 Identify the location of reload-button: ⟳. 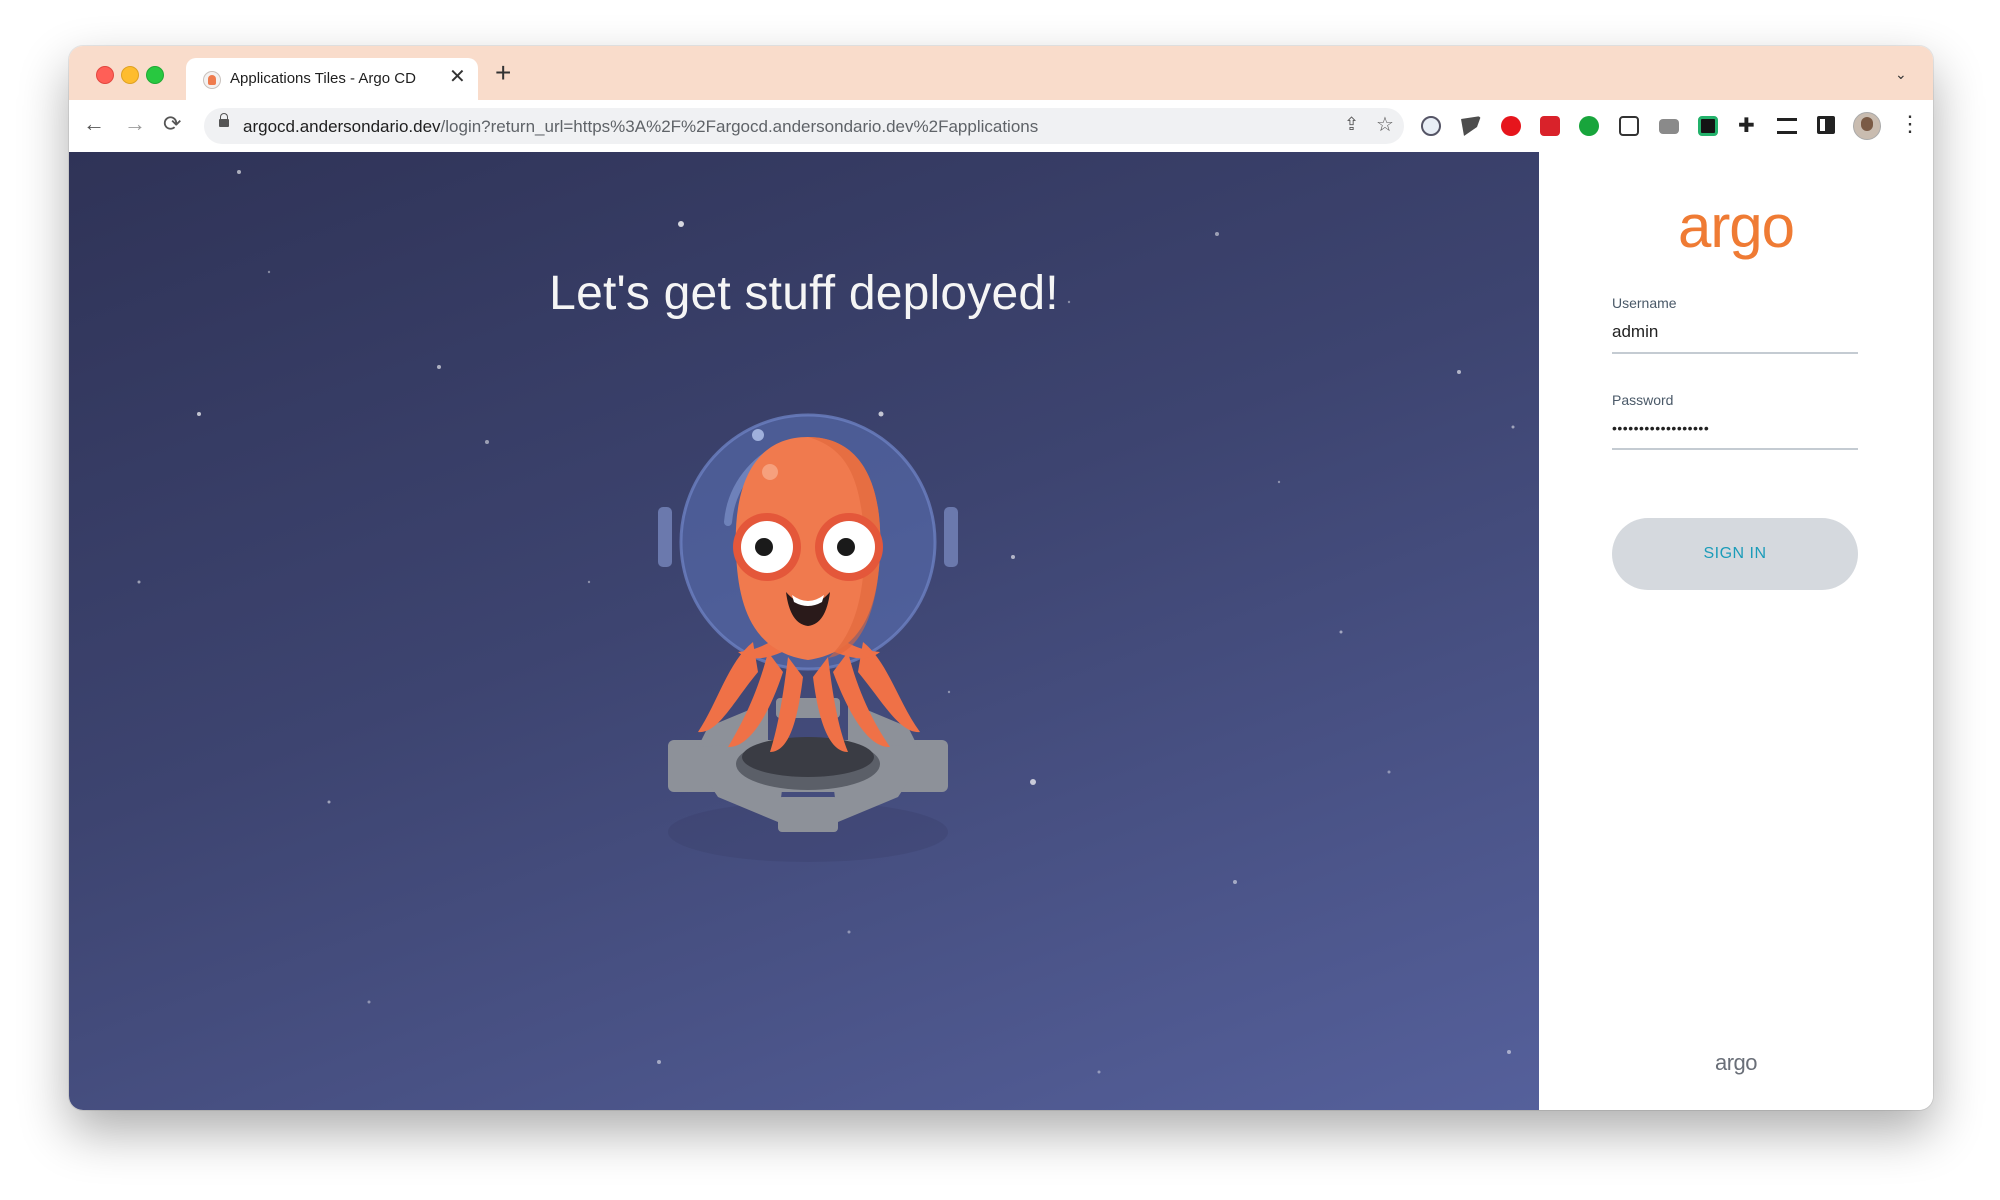
(172, 124).